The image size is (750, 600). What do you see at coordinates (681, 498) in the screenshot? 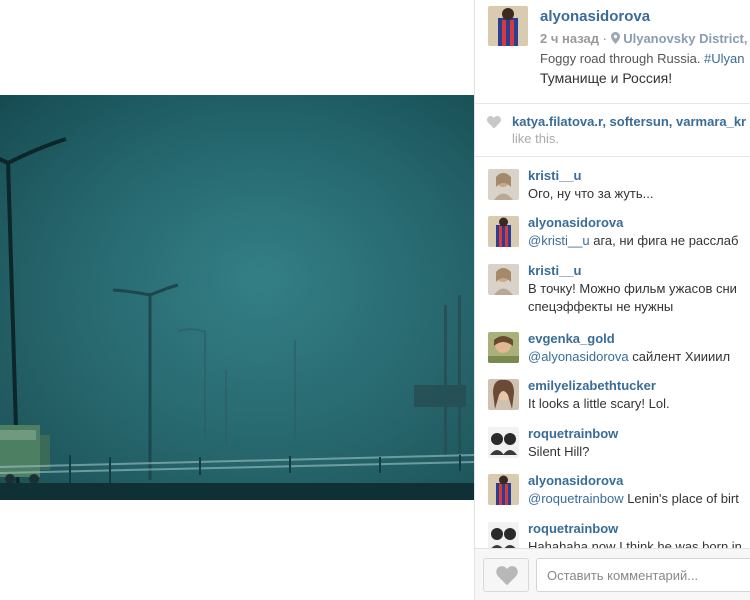
I see `comment-body: Lenin's place of birt` at bounding box center [681, 498].